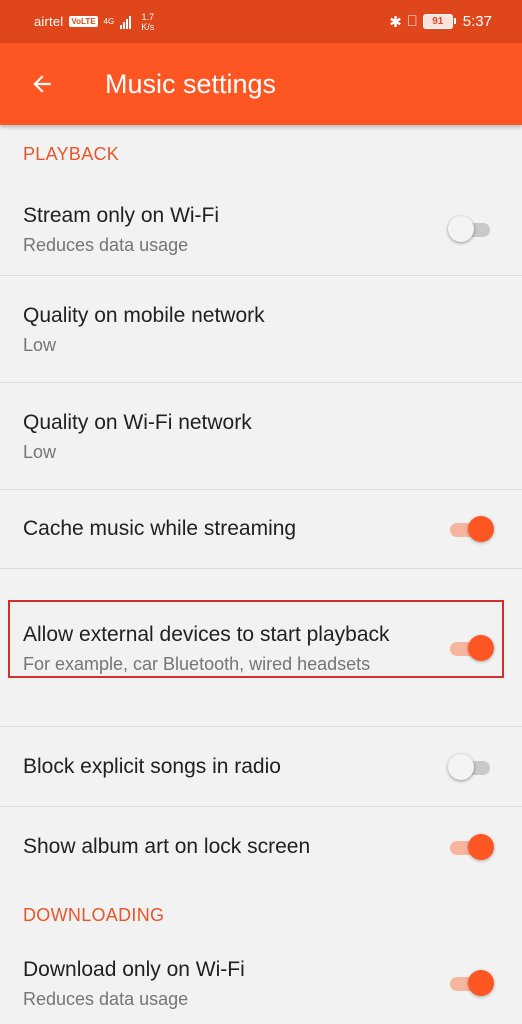  I want to click on section-header-downloading: DOWNLOADING, so click(94, 914).